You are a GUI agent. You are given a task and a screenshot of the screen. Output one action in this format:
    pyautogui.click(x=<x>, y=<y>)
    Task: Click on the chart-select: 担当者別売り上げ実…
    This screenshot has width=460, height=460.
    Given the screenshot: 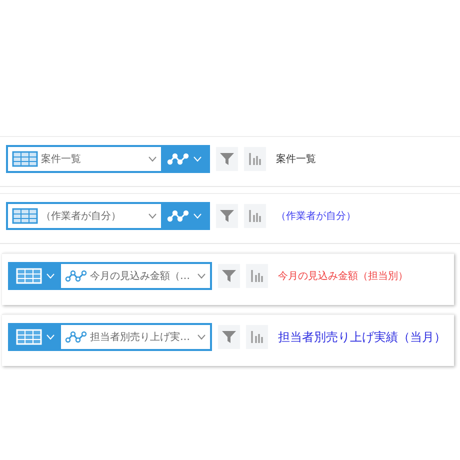 What is the action you would take?
    pyautogui.click(x=135, y=337)
    